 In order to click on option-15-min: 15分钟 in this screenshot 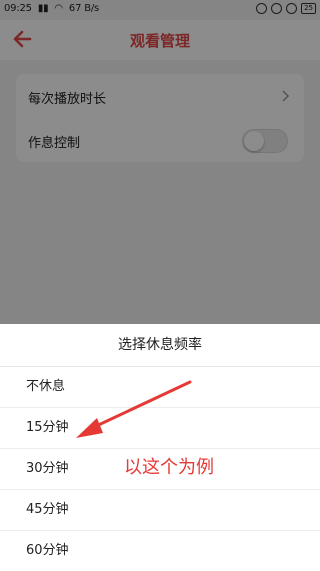, I will do `click(160, 428)`.